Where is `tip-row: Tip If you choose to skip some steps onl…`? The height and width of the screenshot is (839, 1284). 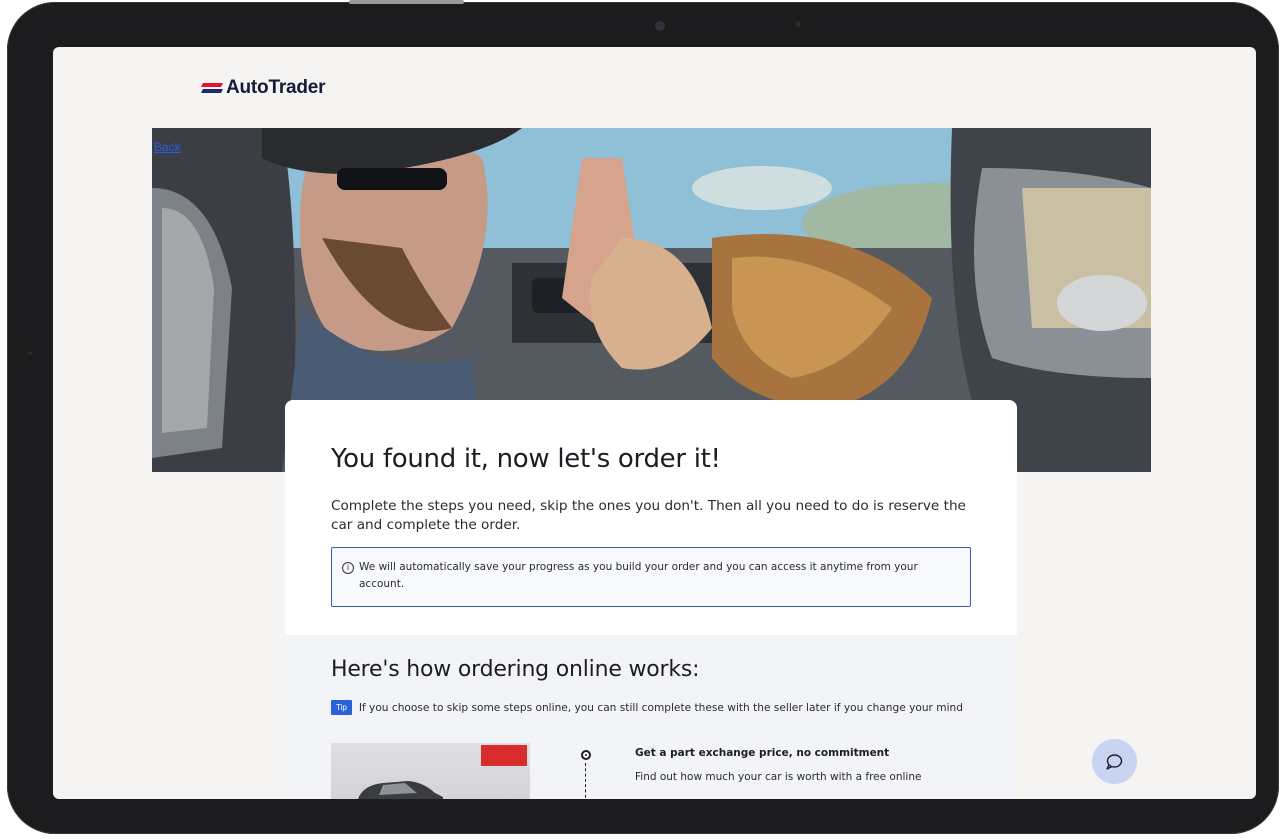 tip-row: Tip If you choose to skip some steps onl… is located at coordinates (647, 707).